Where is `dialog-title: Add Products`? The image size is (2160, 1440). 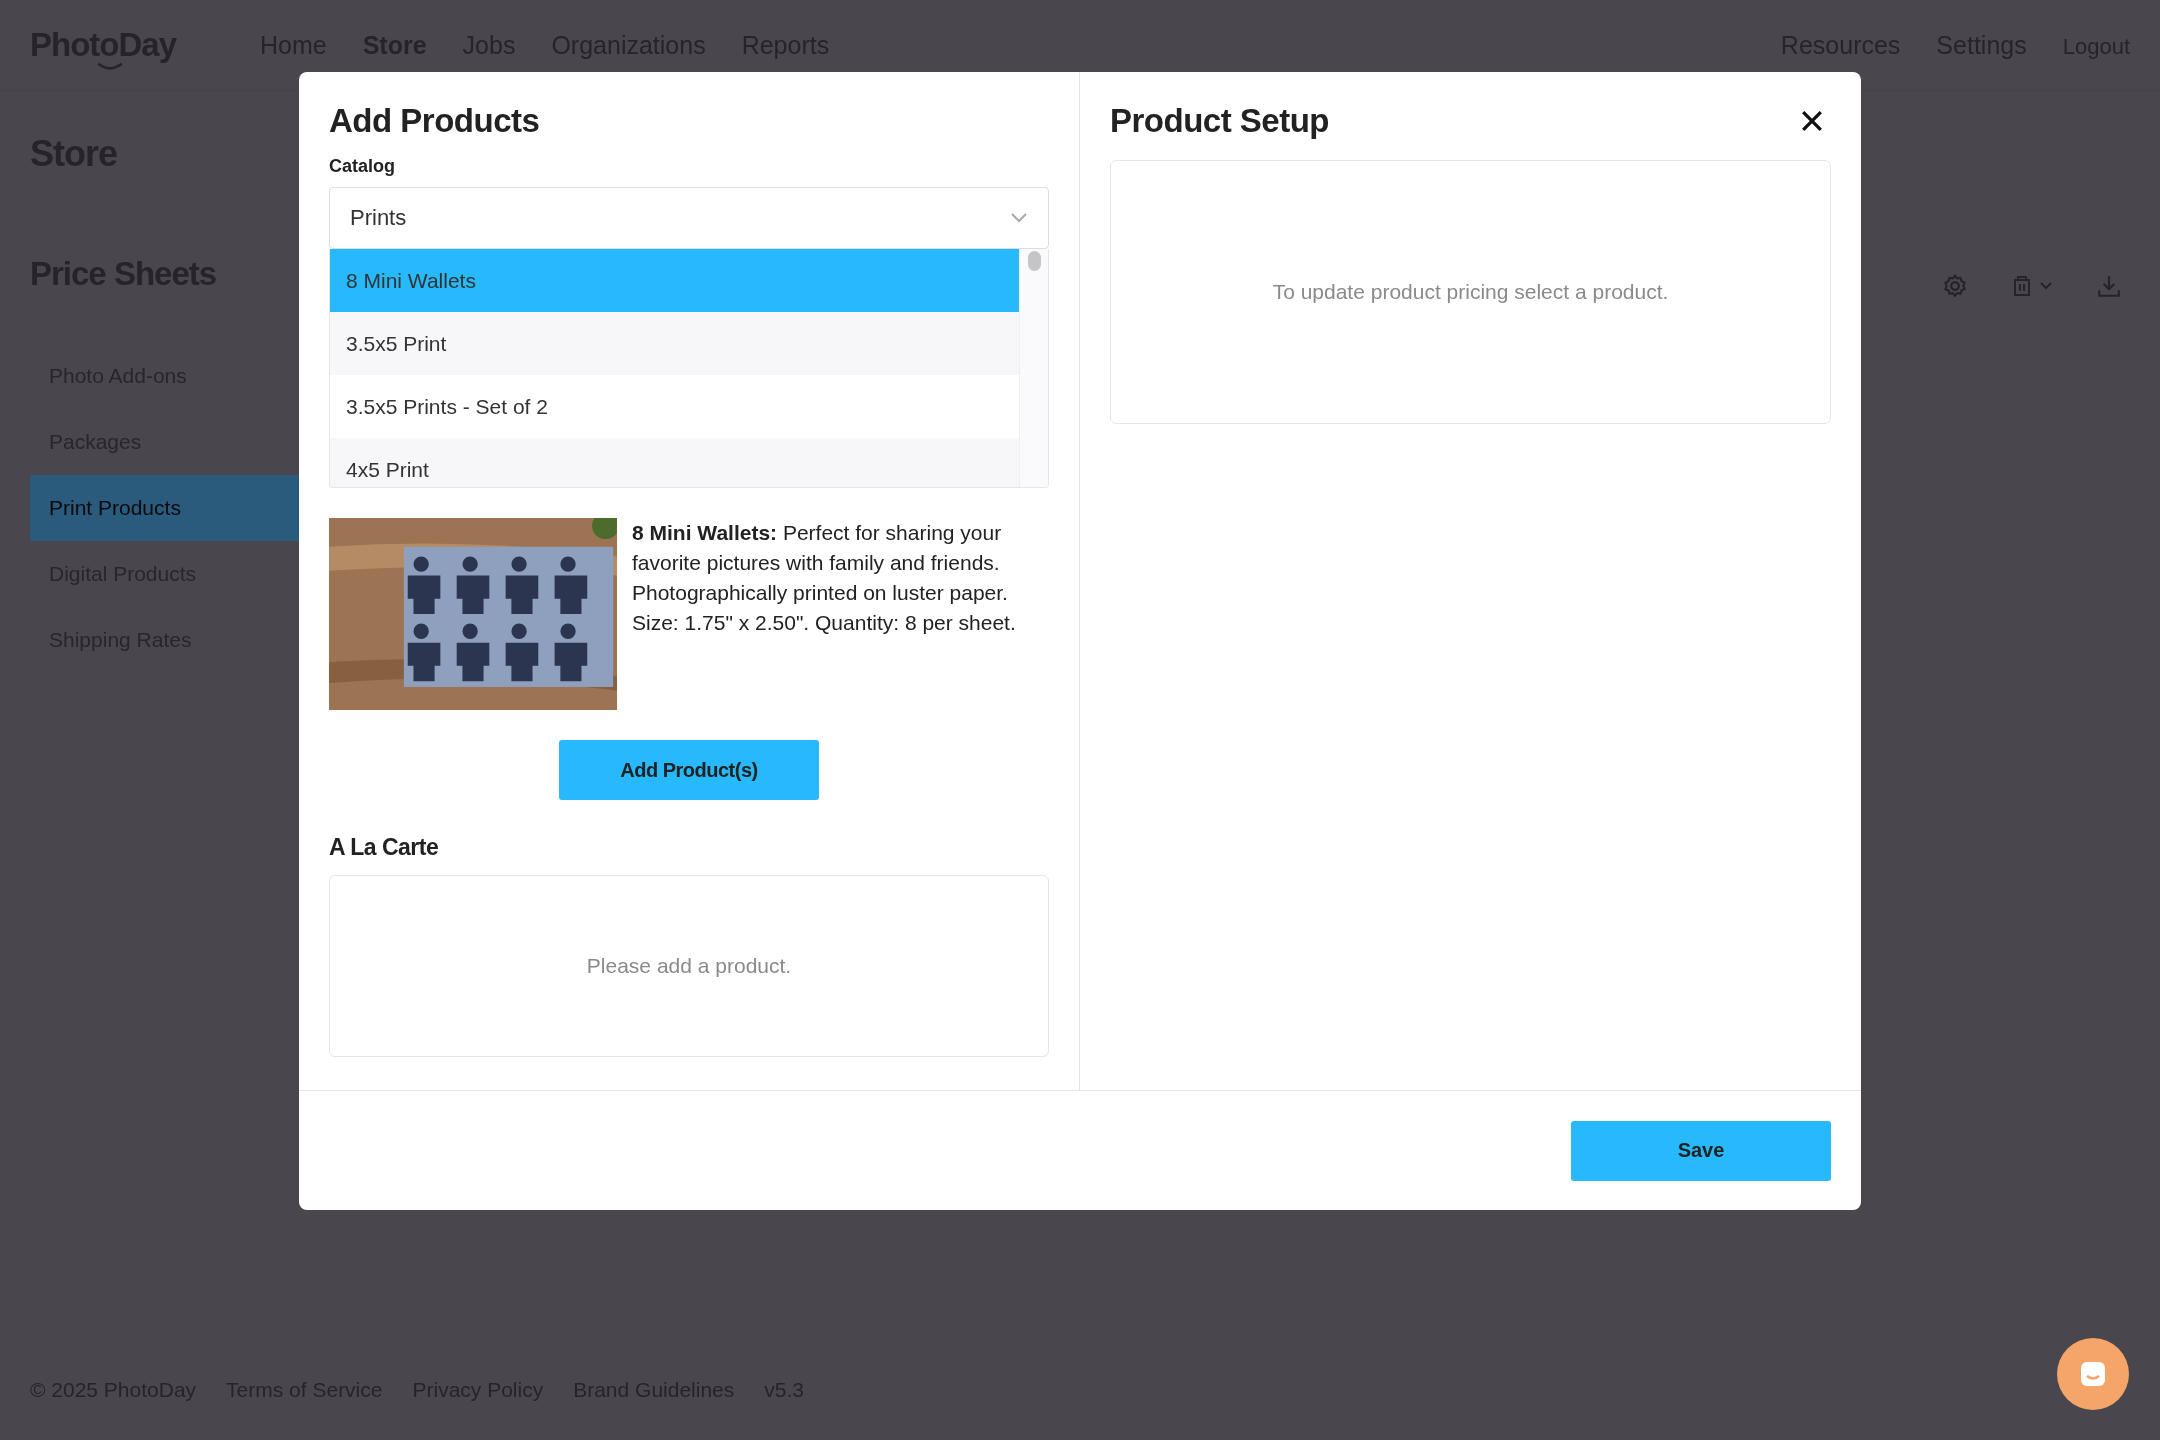
dialog-title: Add Products is located at coordinates (435, 121).